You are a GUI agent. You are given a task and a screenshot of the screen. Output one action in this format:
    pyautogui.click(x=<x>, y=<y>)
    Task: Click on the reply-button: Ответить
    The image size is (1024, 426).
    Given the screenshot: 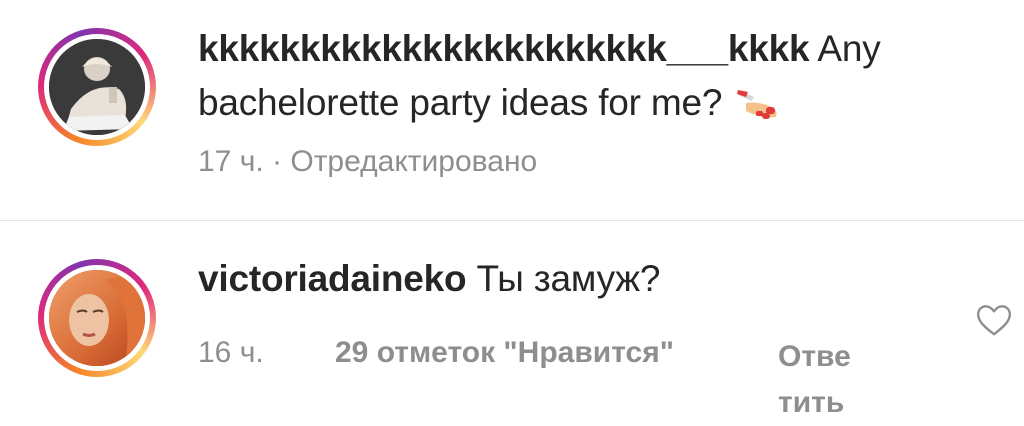 What is the action you would take?
    pyautogui.click(x=820, y=380)
    